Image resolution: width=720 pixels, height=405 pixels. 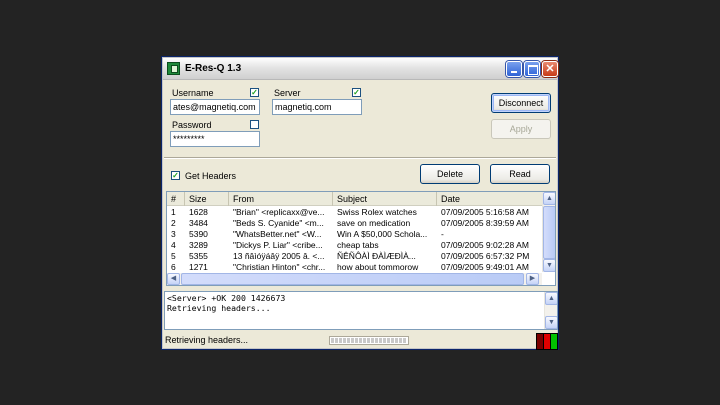 I want to click on cell-date: 07/09/2005 9:49:01 AM, so click(x=485, y=267).